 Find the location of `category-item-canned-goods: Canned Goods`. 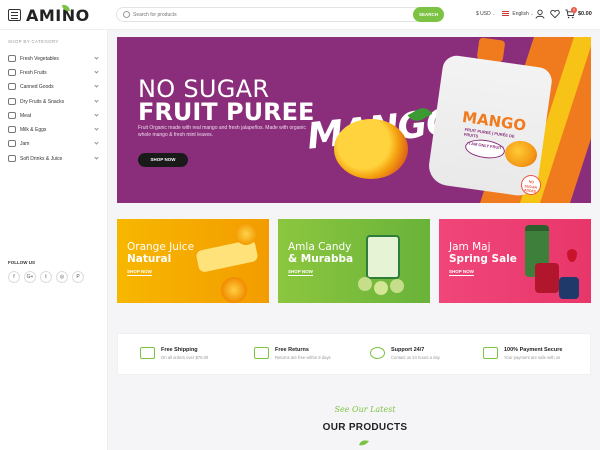

category-item-canned-goods: Canned Goods is located at coordinates (54, 87).